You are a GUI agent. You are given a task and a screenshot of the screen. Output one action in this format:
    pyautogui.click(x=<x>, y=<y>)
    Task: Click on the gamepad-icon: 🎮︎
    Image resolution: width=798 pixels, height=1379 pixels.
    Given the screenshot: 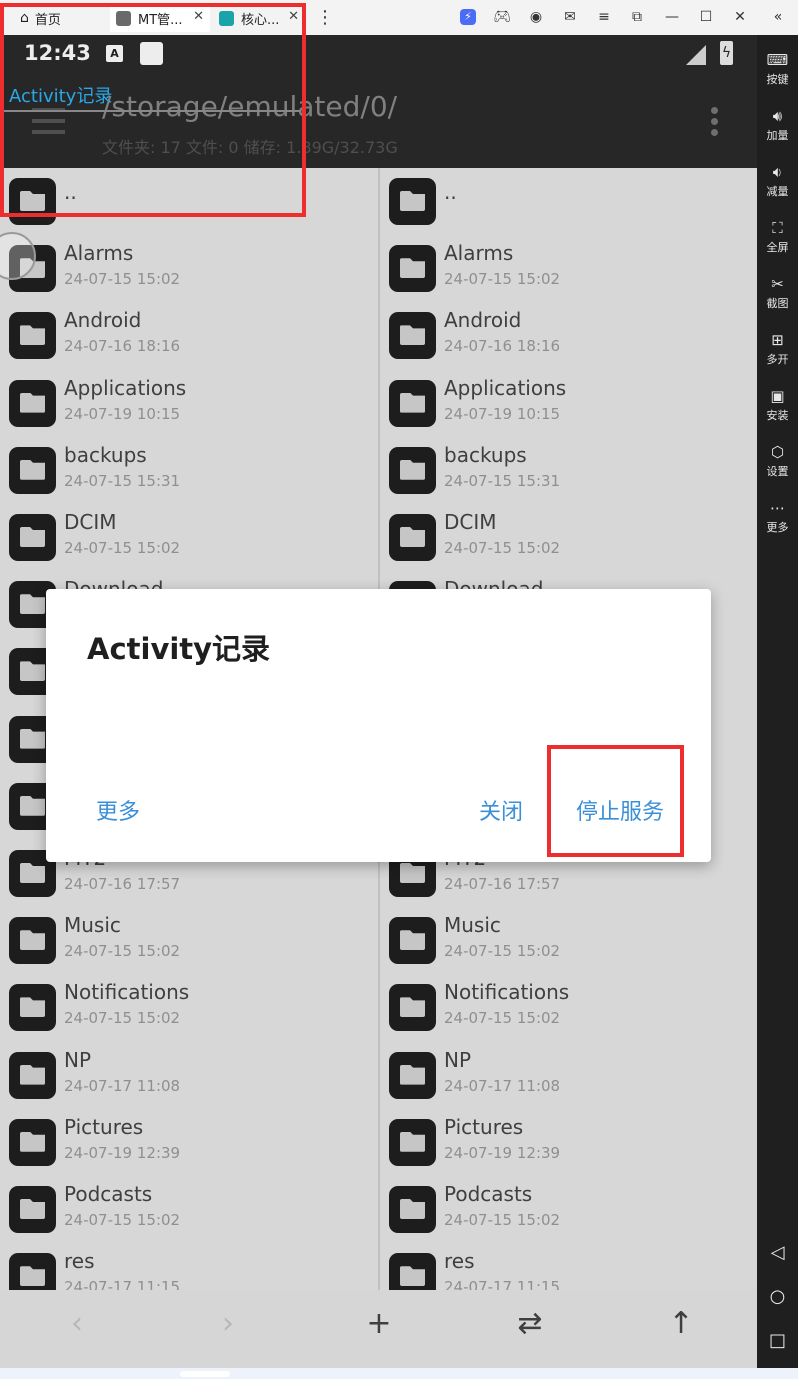 What is the action you would take?
    pyautogui.click(x=502, y=17)
    